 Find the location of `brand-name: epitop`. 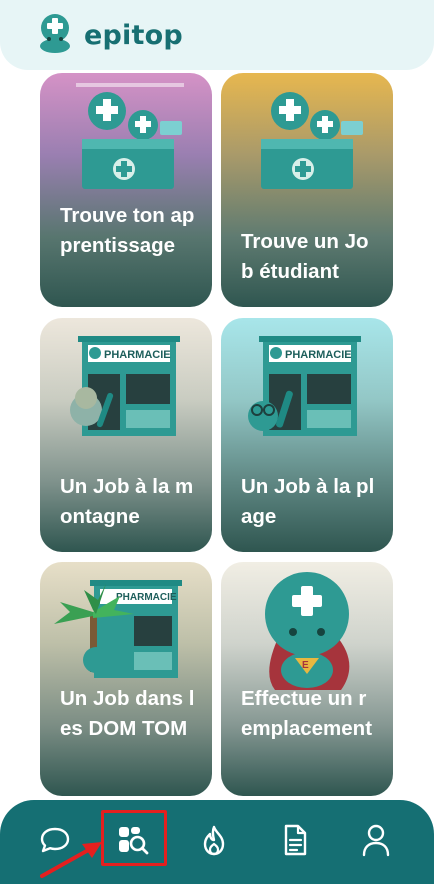

brand-name: epitop is located at coordinates (133, 35).